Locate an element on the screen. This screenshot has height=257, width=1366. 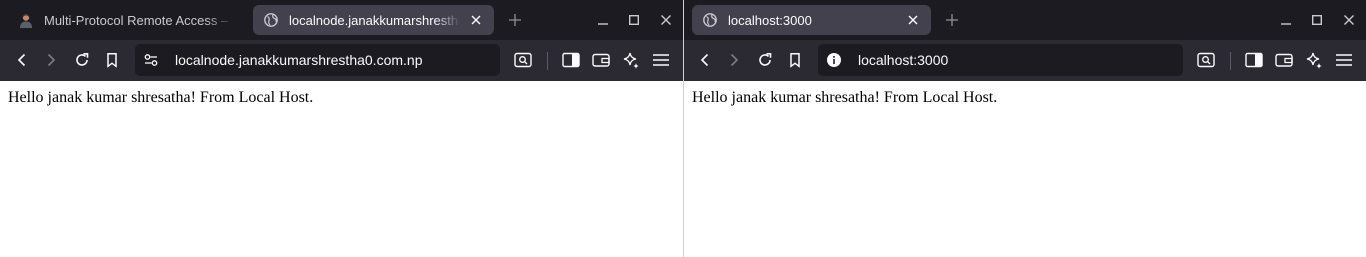
address-bar: localnode.janakkumarshrestha0.com.np is located at coordinates (317, 60).